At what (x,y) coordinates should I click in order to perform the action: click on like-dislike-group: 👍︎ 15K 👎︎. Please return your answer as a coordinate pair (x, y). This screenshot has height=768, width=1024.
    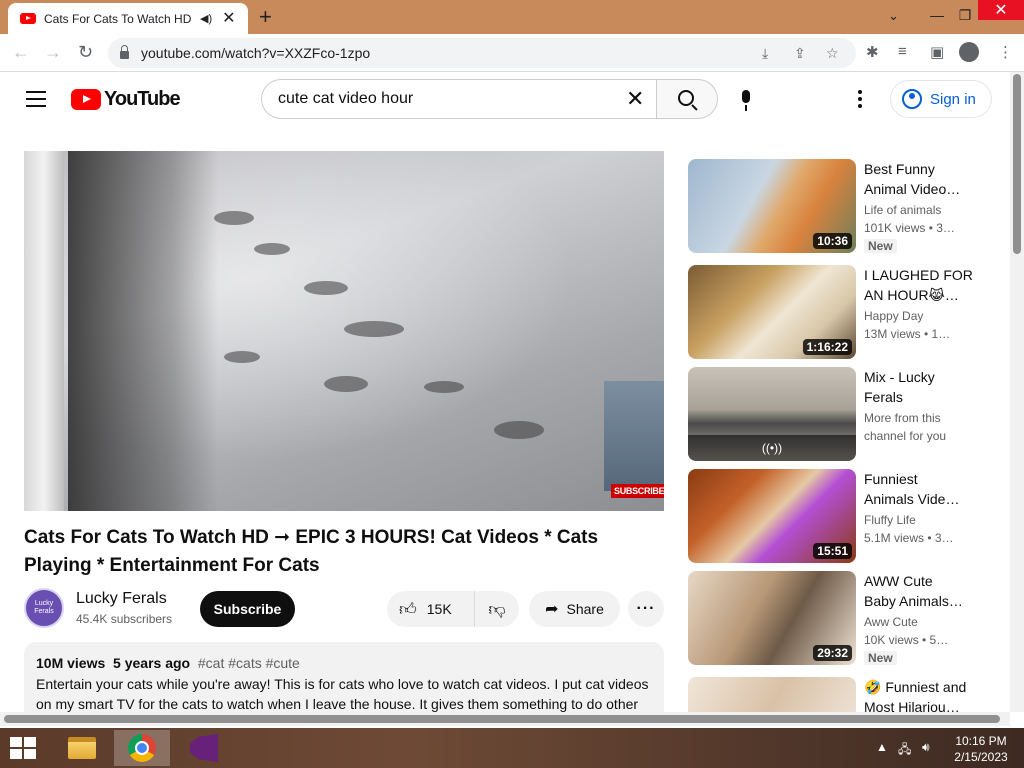
    Looking at the image, I should click on (453, 609).